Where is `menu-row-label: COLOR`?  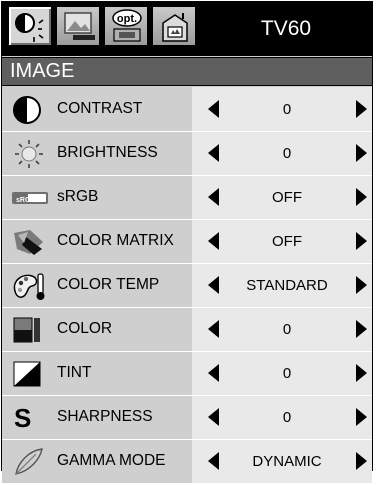 menu-row-label: COLOR is located at coordinates (85, 328).